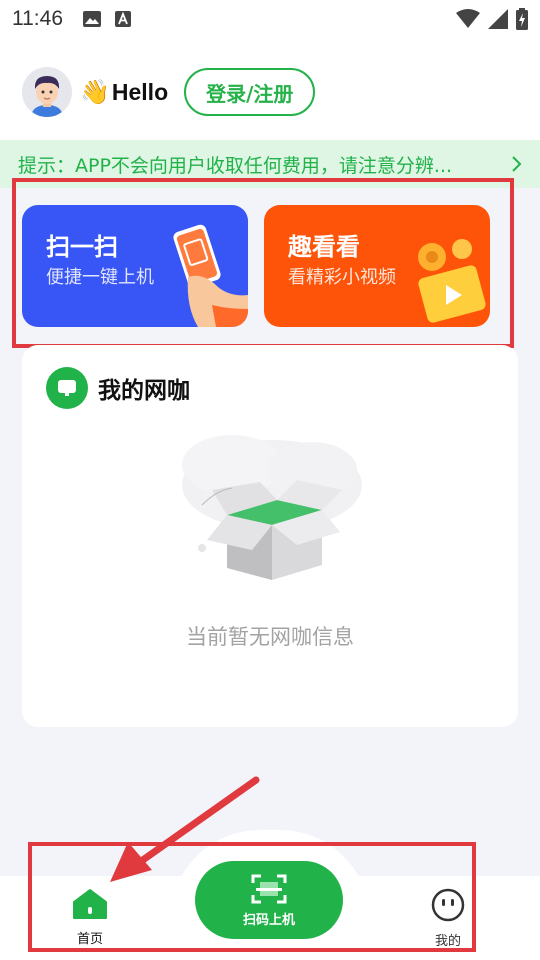 Image resolution: width=540 pixels, height=960 pixels. What do you see at coordinates (37, 18) in the screenshot?
I see `status-time: 11:46` at bounding box center [37, 18].